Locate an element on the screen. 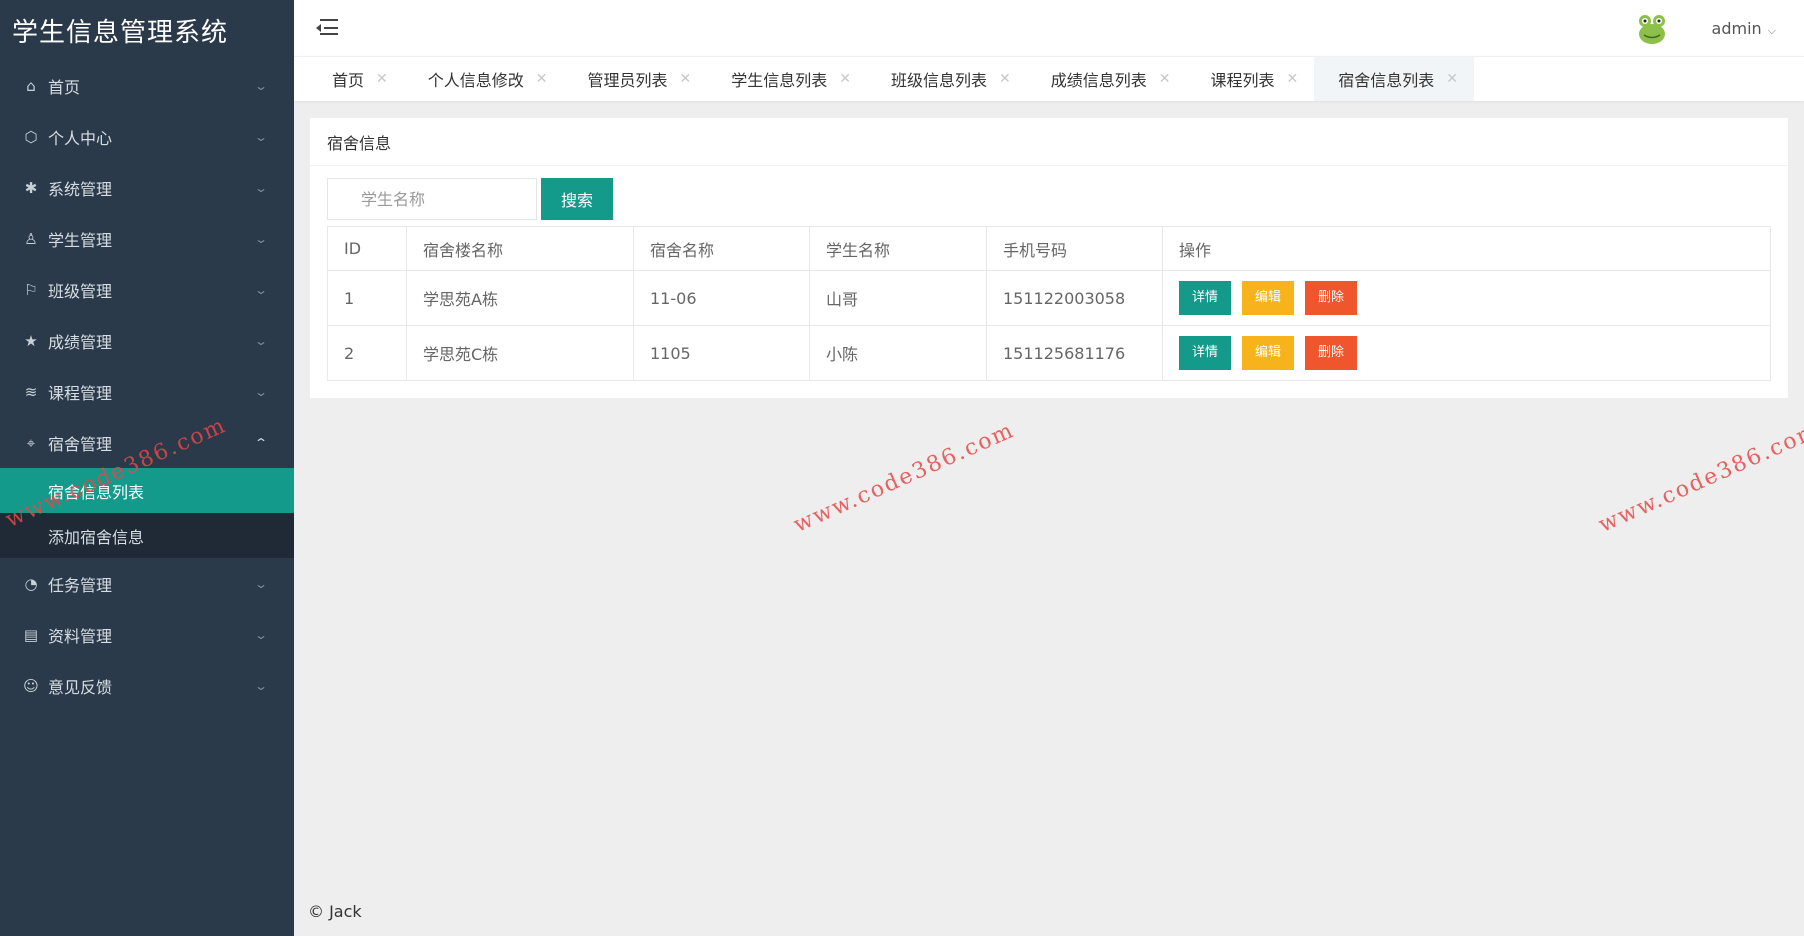 The image size is (1804, 936). sidebar-item-profile: ⬡ 个人中心 ⌄ is located at coordinates (147, 136).